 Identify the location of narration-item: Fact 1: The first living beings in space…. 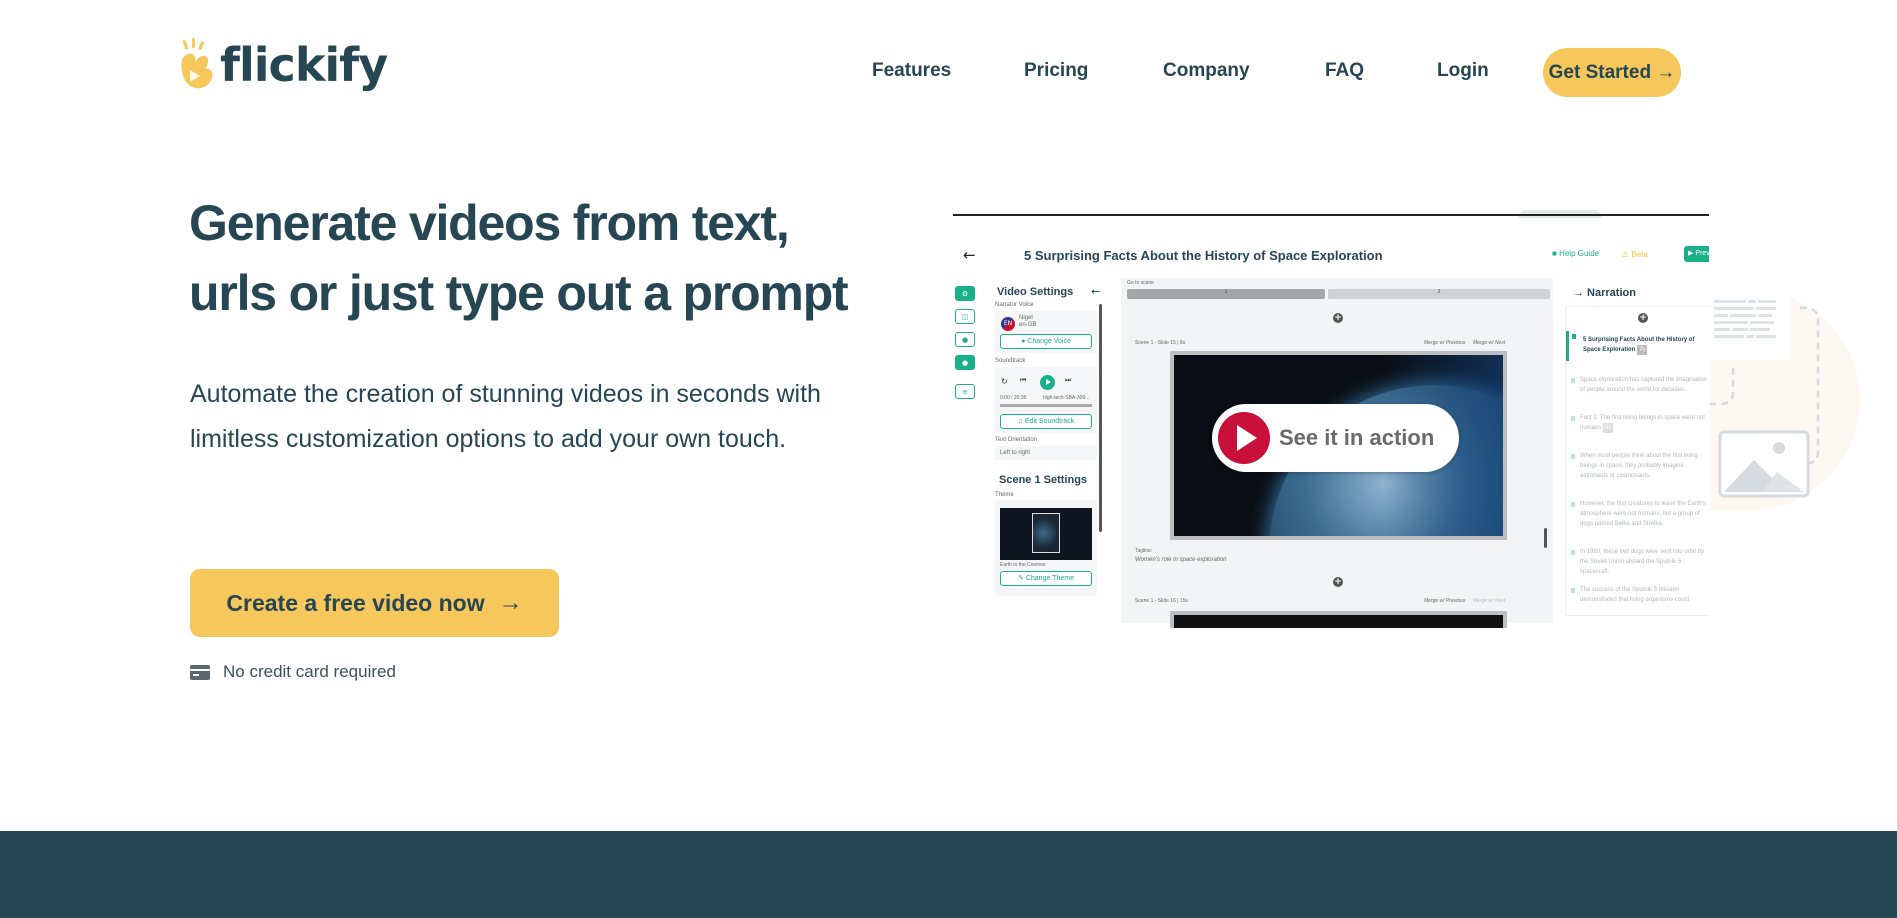
(1637, 423).